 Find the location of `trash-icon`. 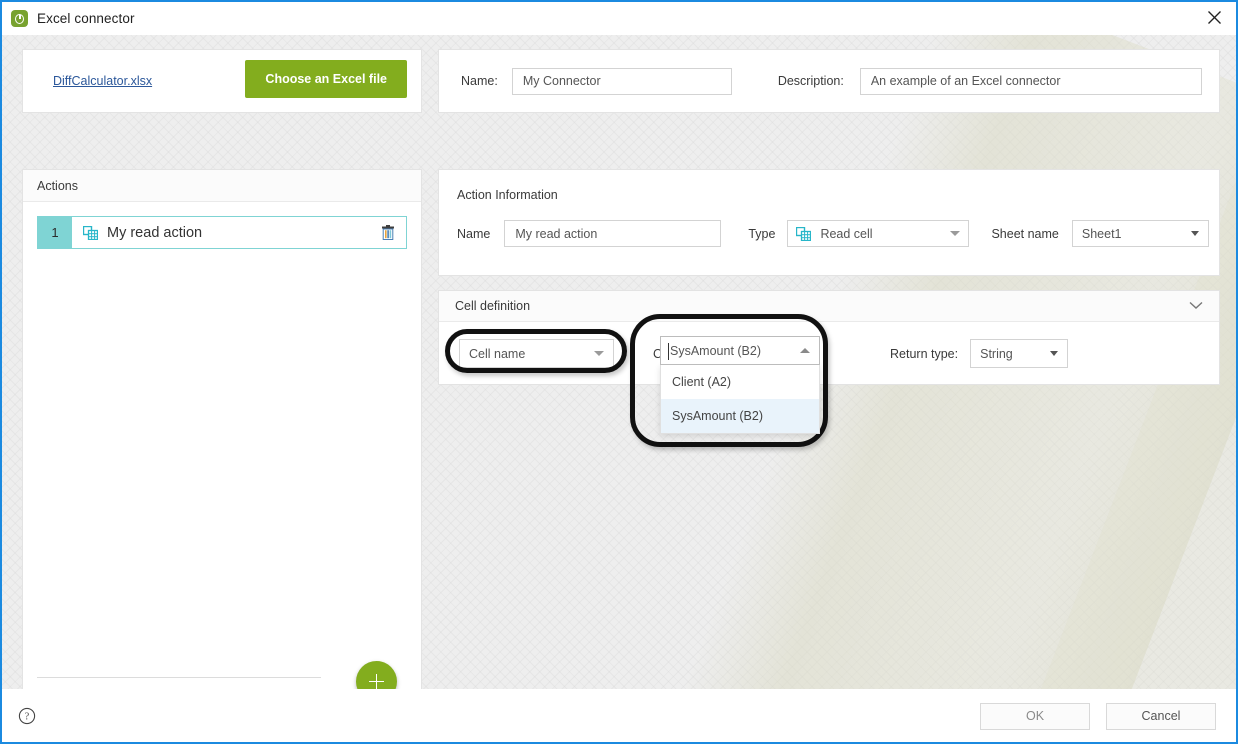

trash-icon is located at coordinates (388, 232).